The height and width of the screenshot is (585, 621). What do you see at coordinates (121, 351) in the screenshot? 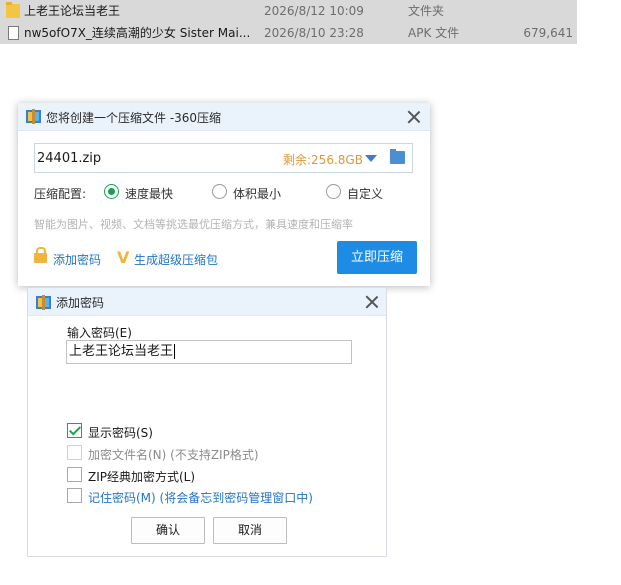
I see `password-value: 上老王论坛当老王` at bounding box center [121, 351].